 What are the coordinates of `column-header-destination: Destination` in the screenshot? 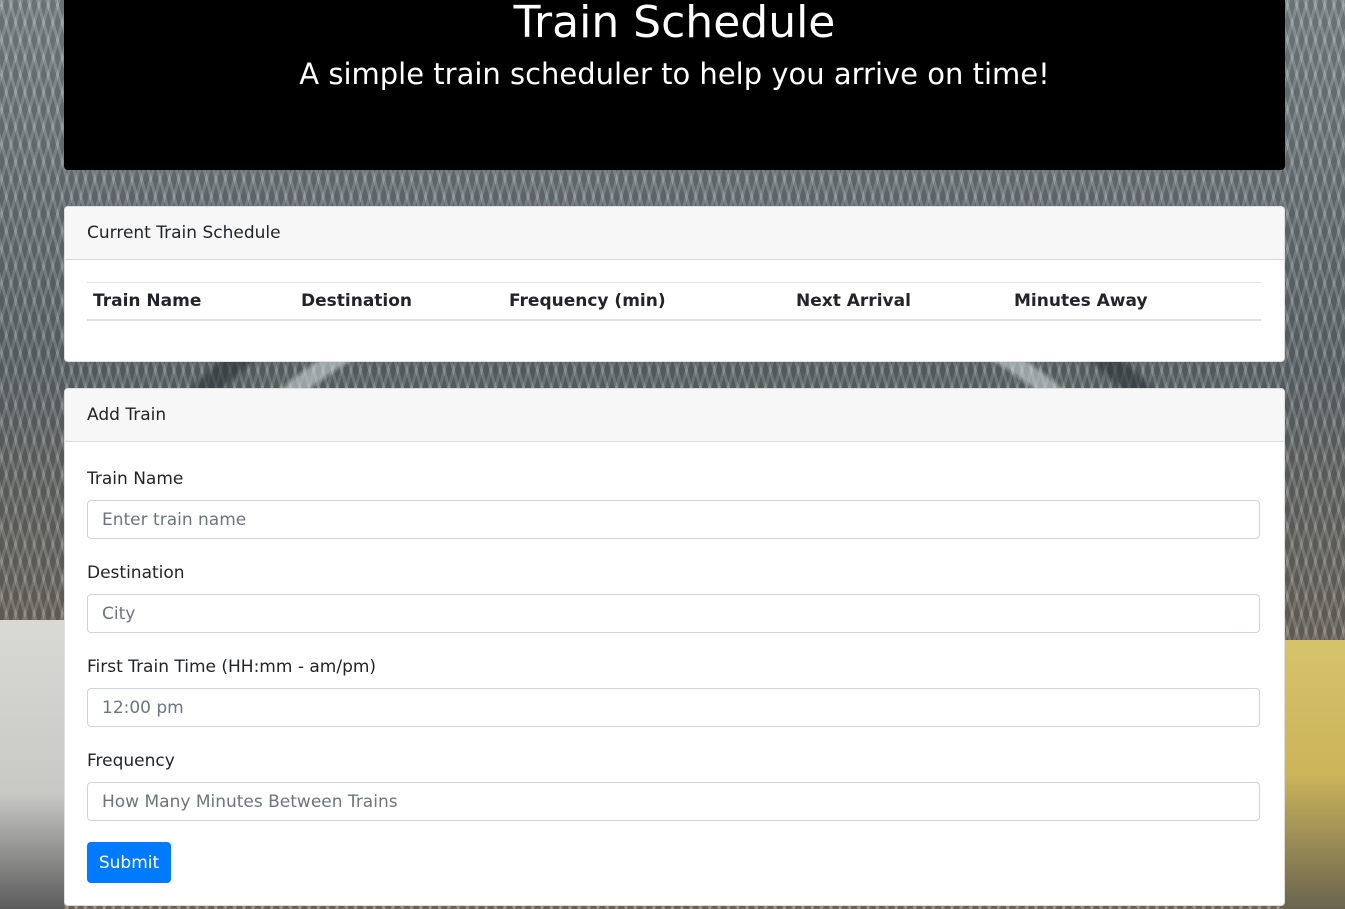 It's located at (357, 301).